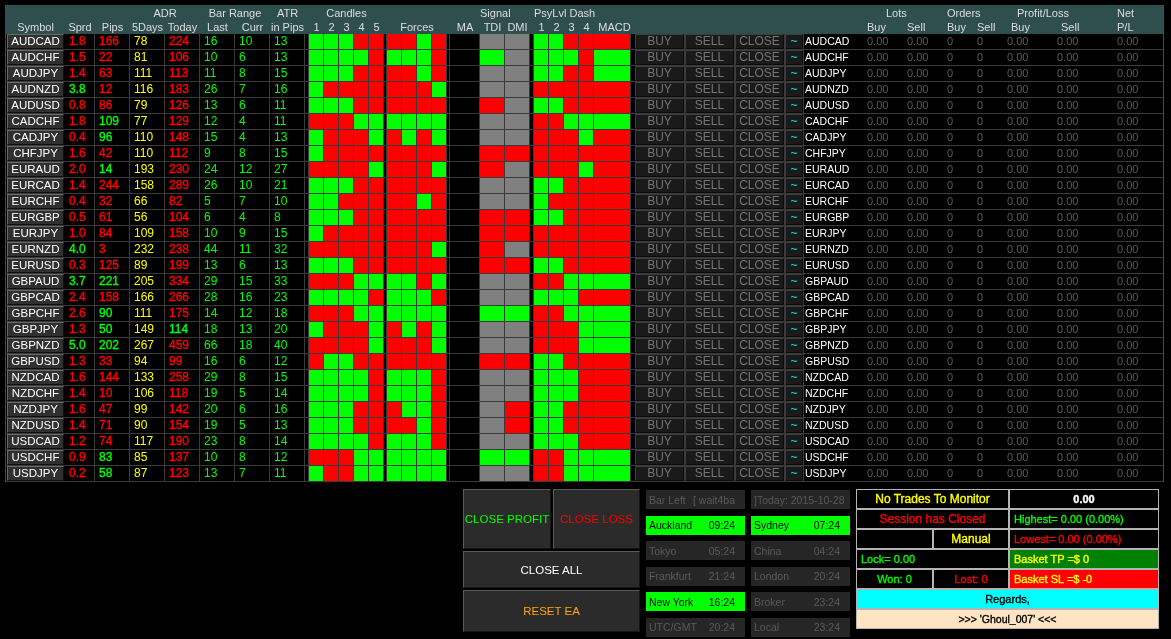 This screenshot has width=1171, height=639. Describe the element at coordinates (35, 313) in the screenshot. I see `symbol-button: GBPCHF` at that location.